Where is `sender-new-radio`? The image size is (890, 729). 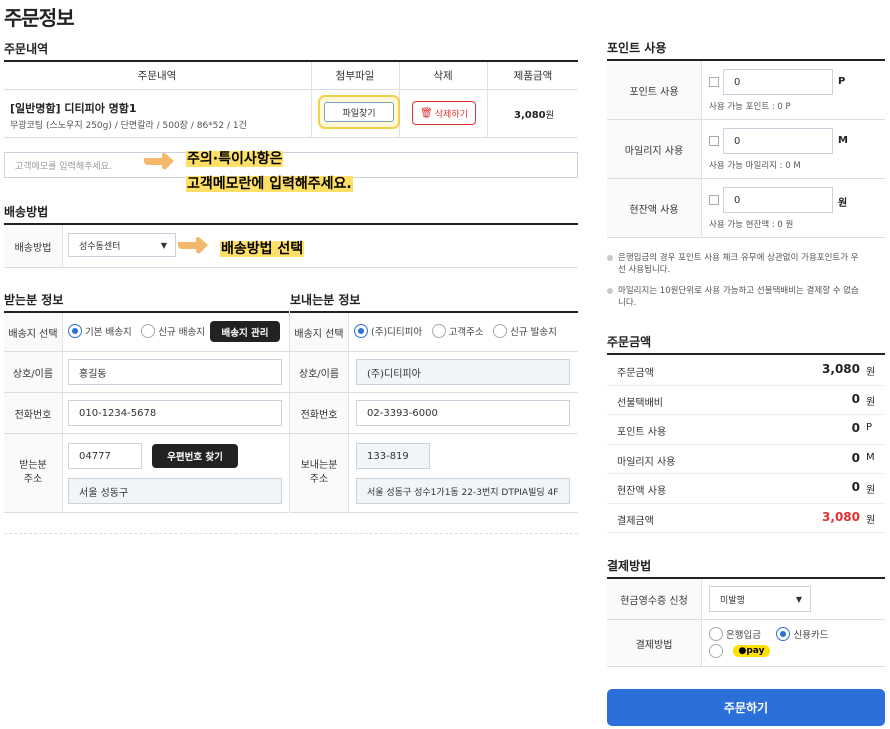
sender-new-radio is located at coordinates (500, 331).